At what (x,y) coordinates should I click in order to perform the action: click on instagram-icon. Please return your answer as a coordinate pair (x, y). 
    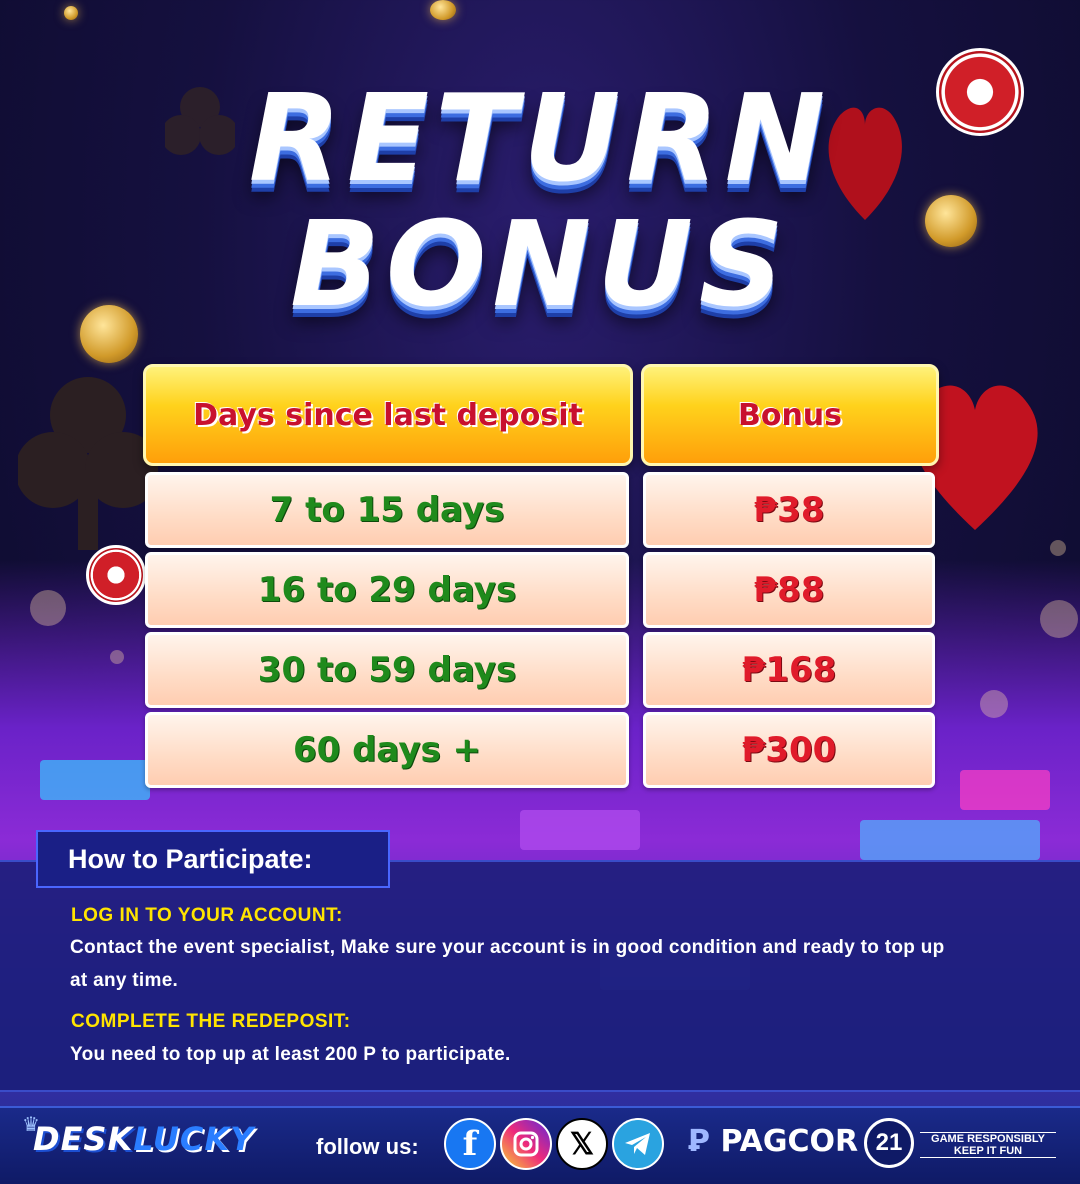
    Looking at the image, I should click on (526, 1144).